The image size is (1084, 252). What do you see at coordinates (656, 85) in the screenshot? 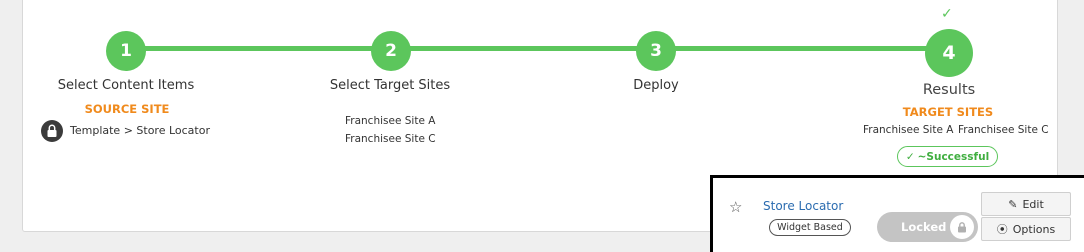
I see `step-3-title: Deploy` at bounding box center [656, 85].